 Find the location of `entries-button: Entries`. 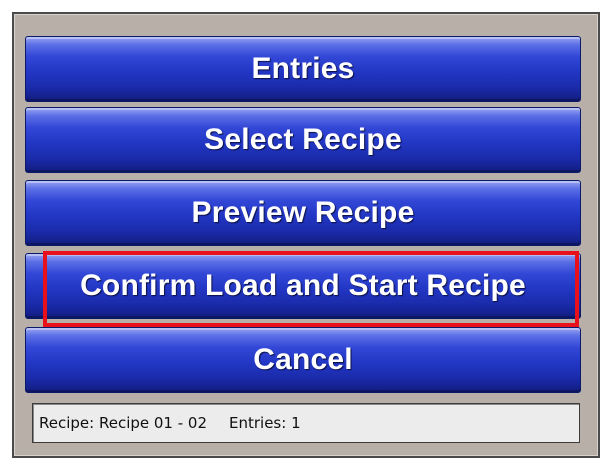

entries-button: Entries is located at coordinates (303, 69).